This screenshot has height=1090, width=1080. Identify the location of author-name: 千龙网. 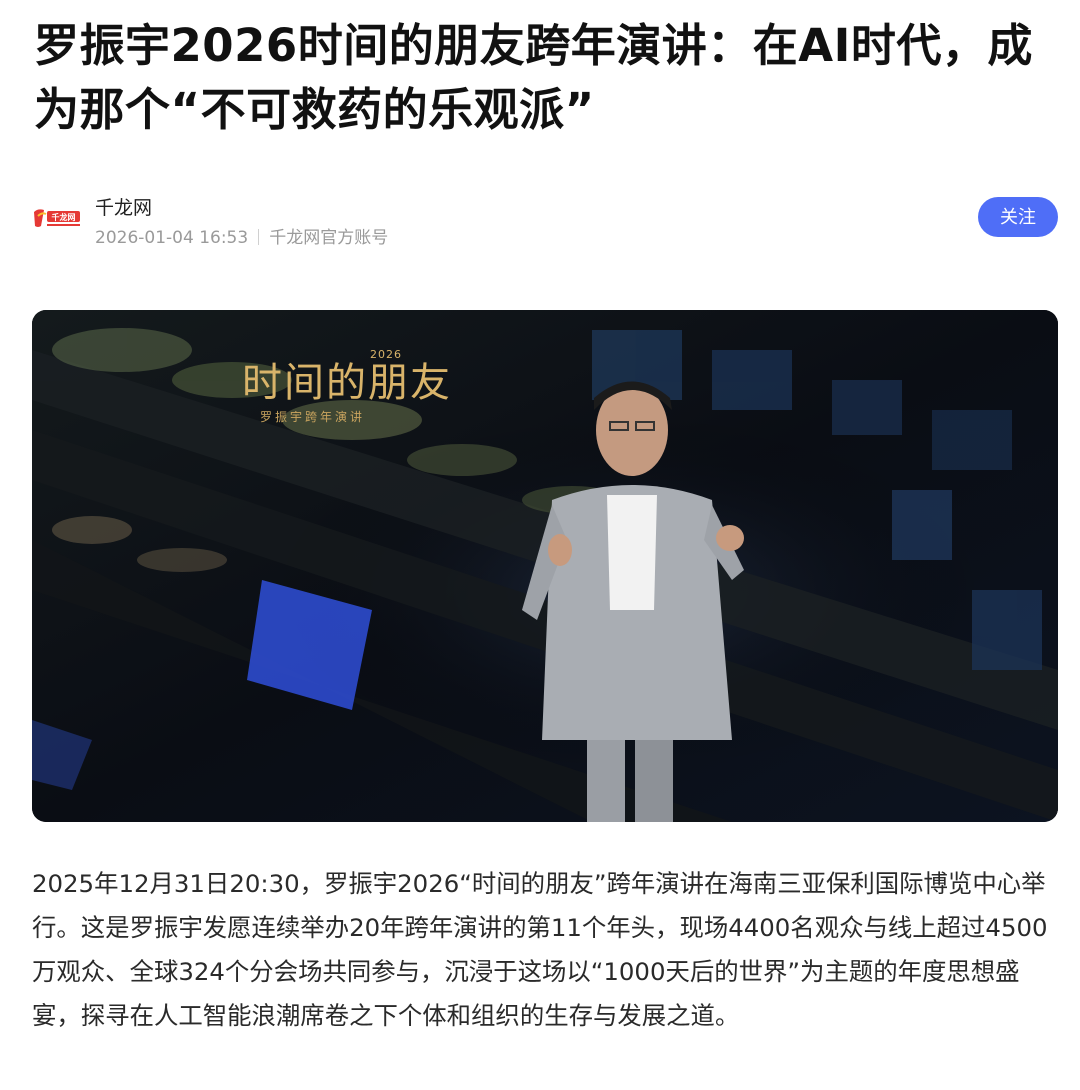
(123, 206).